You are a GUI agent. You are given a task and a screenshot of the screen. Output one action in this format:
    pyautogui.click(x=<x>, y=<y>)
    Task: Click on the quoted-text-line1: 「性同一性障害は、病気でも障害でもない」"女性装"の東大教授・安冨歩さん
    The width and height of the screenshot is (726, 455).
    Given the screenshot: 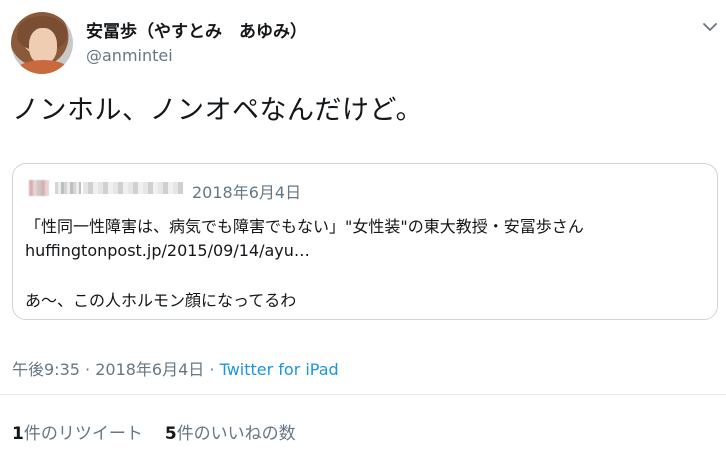 What is the action you would take?
    pyautogui.click(x=304, y=226)
    